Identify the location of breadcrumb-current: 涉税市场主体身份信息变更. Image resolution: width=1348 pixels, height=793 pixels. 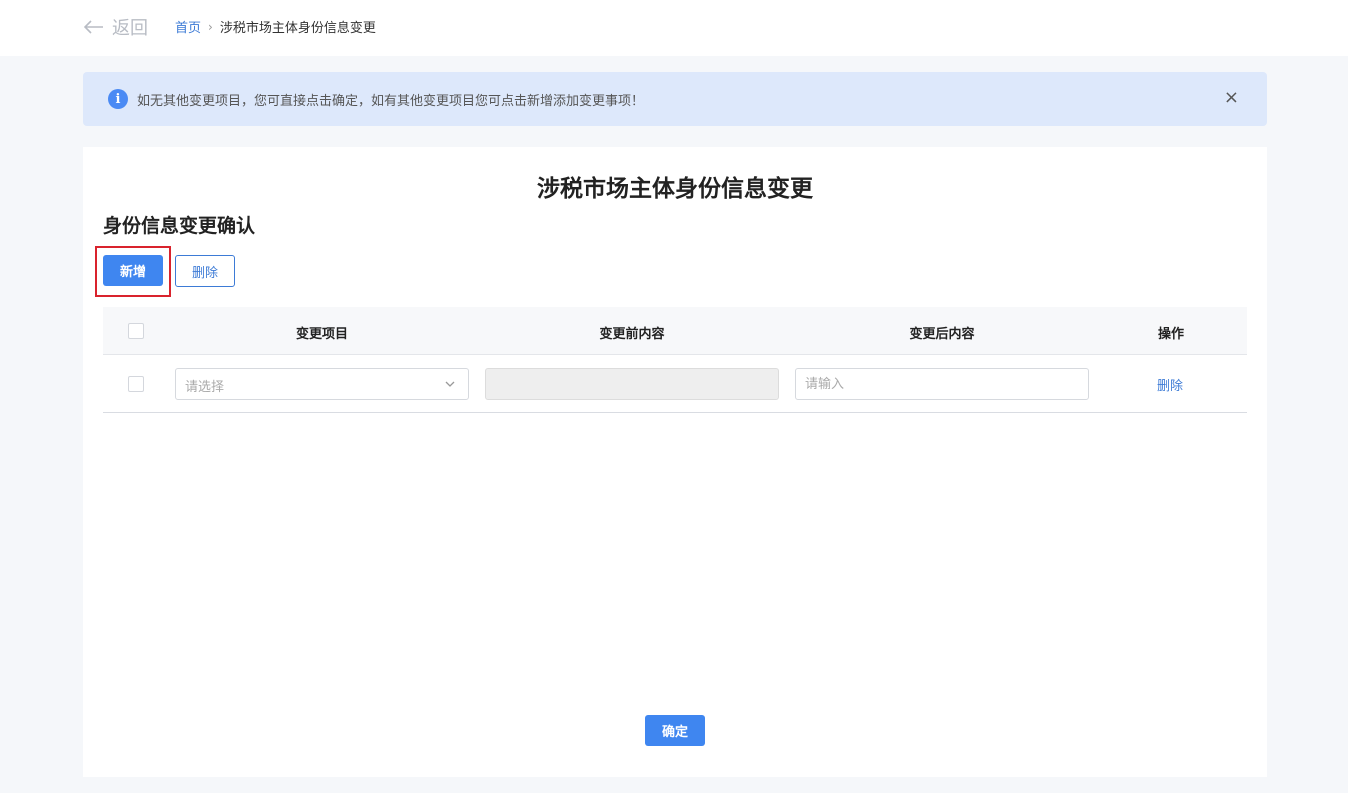
(297, 28).